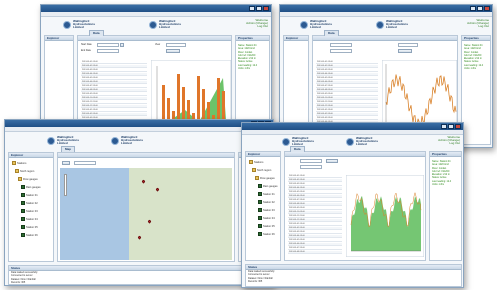 The image size is (497, 290). Describe the element at coordinates (146, 214) in the screenshot. I see `map-view` at that location.